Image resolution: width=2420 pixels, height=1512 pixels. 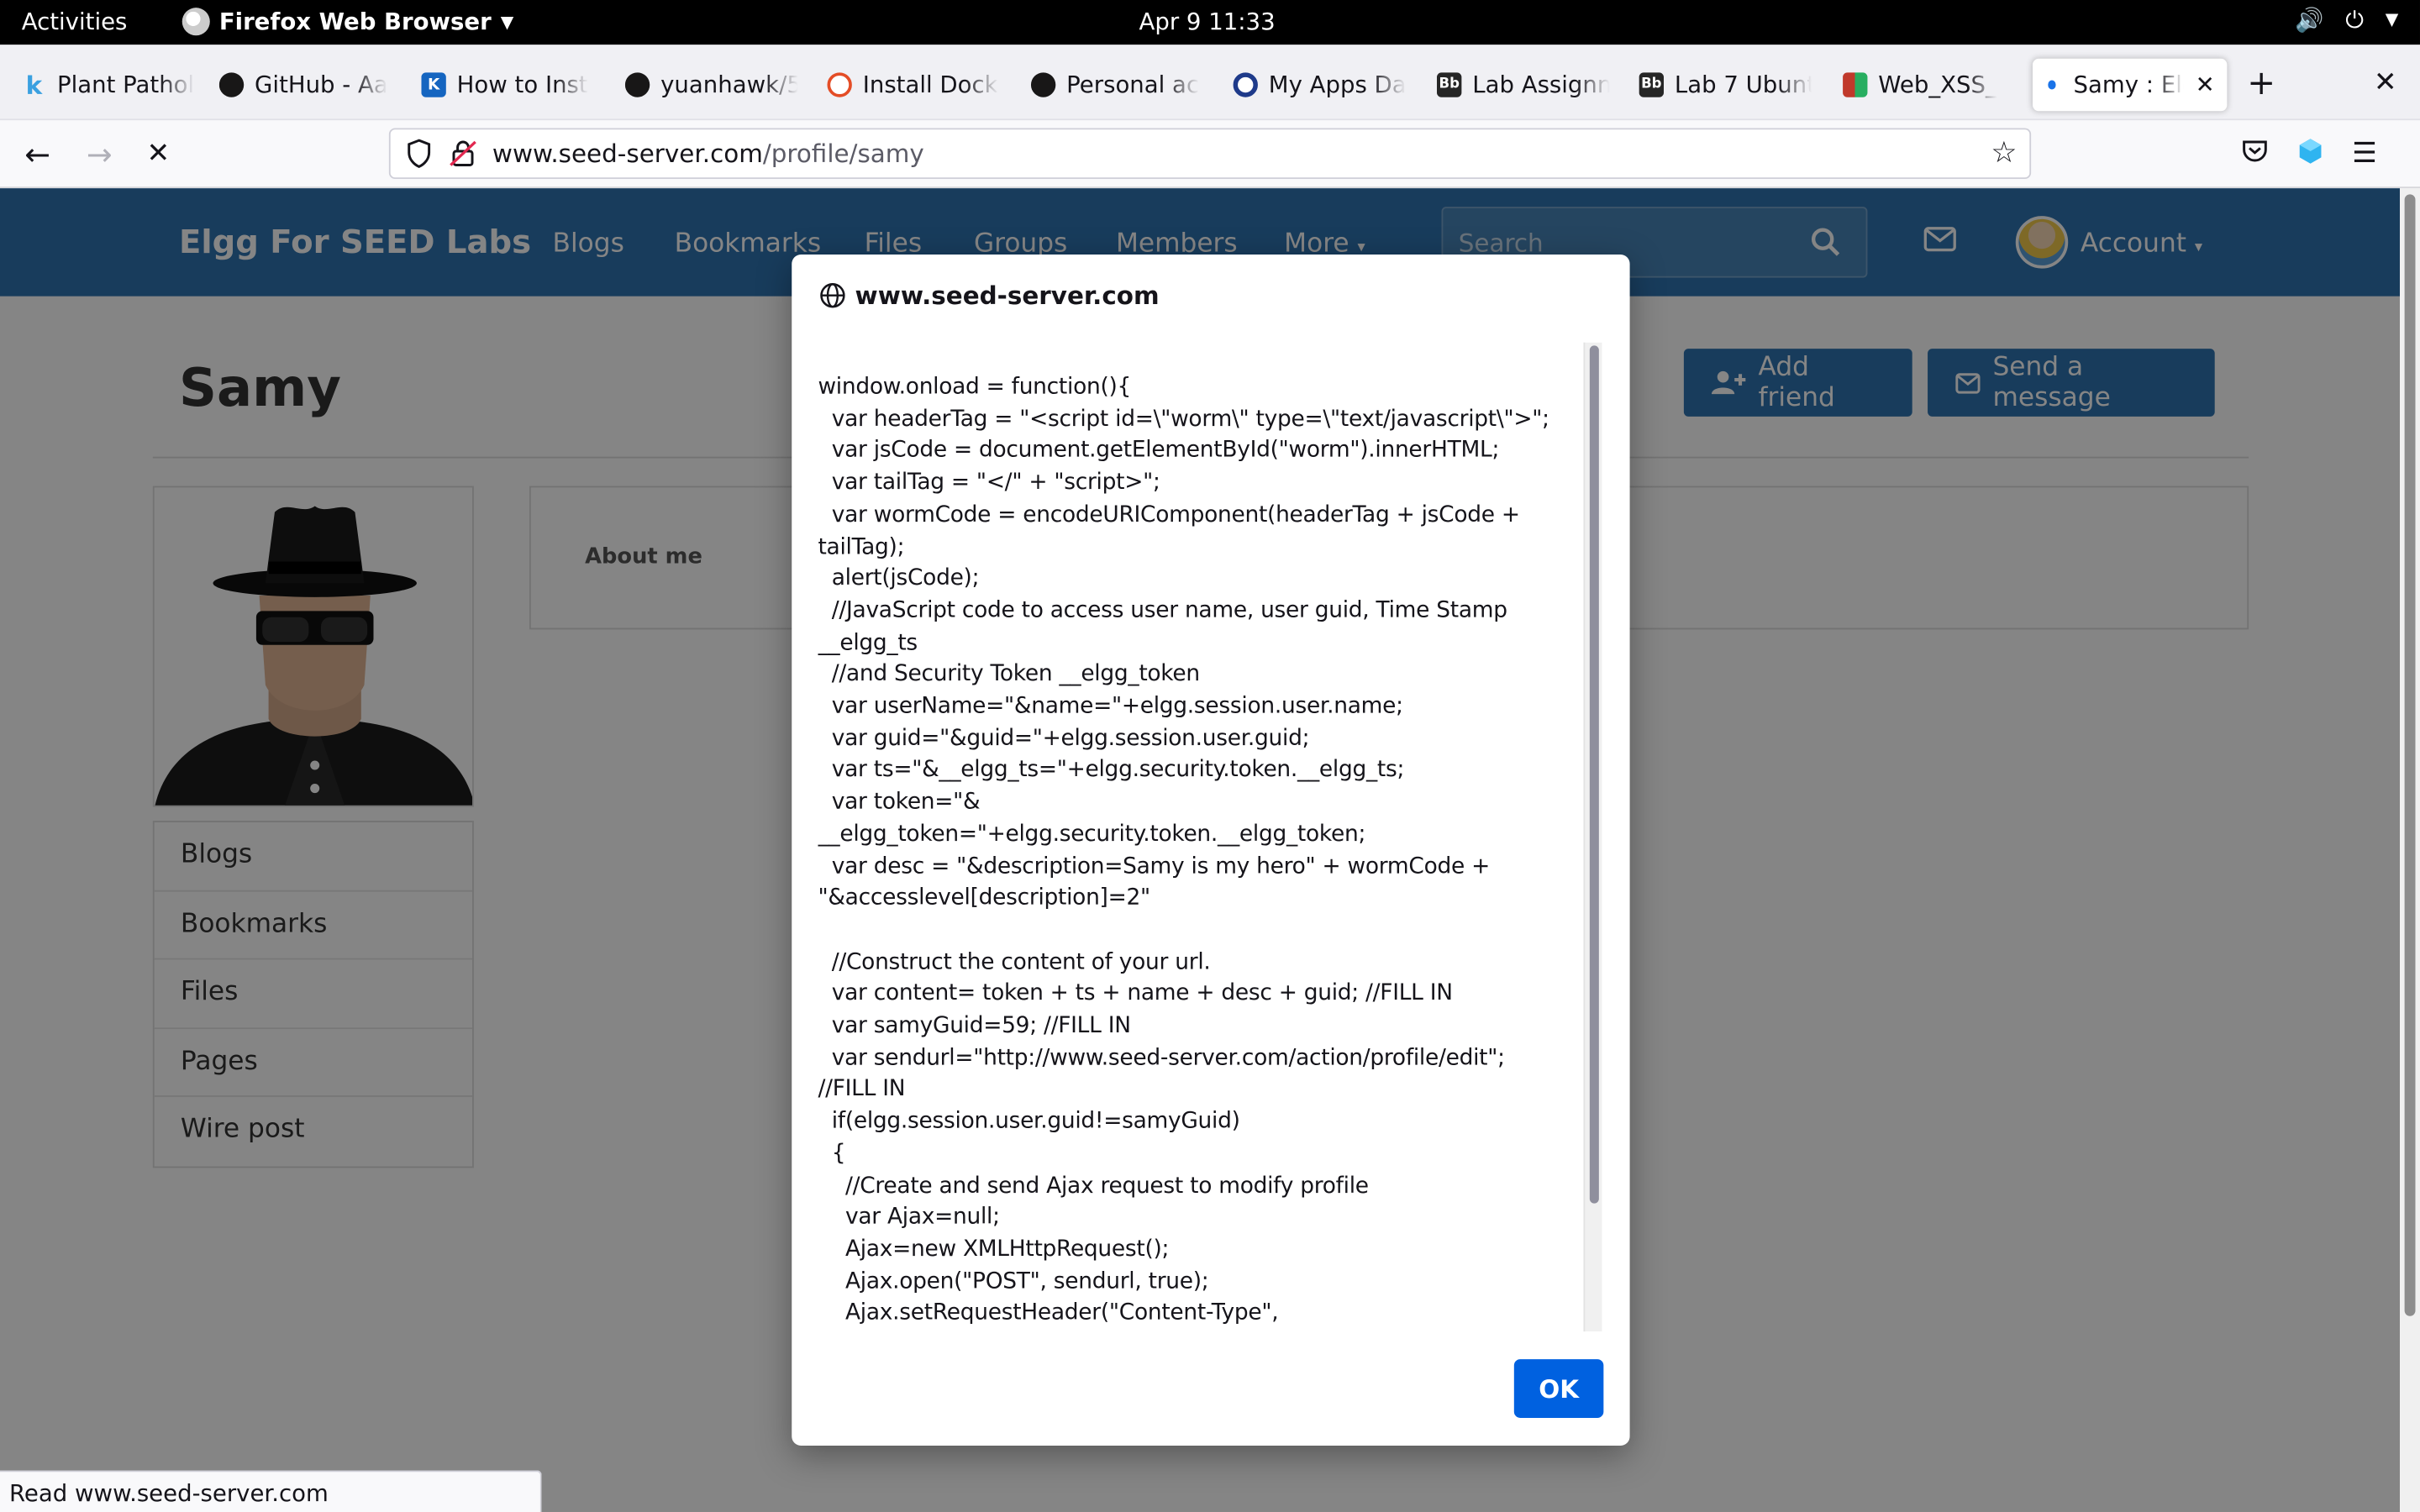 I want to click on docker-icon, so click(x=840, y=84).